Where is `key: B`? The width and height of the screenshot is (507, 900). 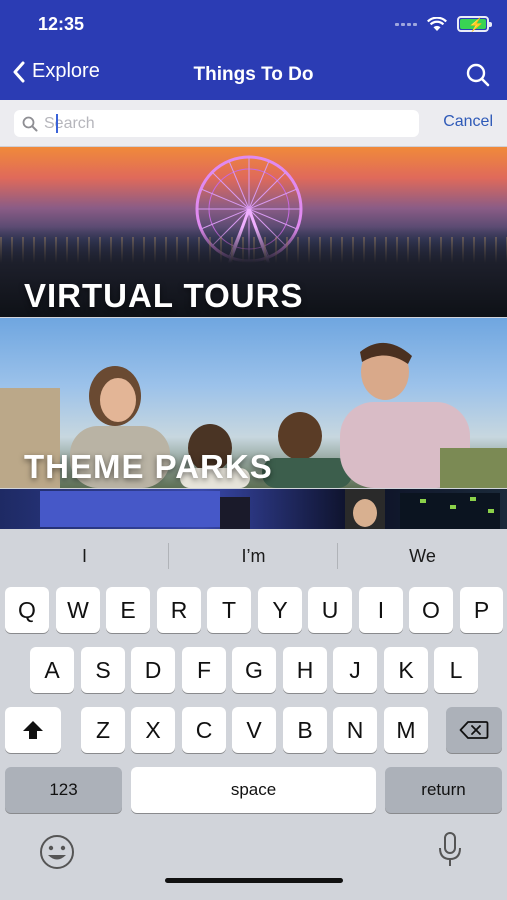
key: B is located at coordinates (305, 730).